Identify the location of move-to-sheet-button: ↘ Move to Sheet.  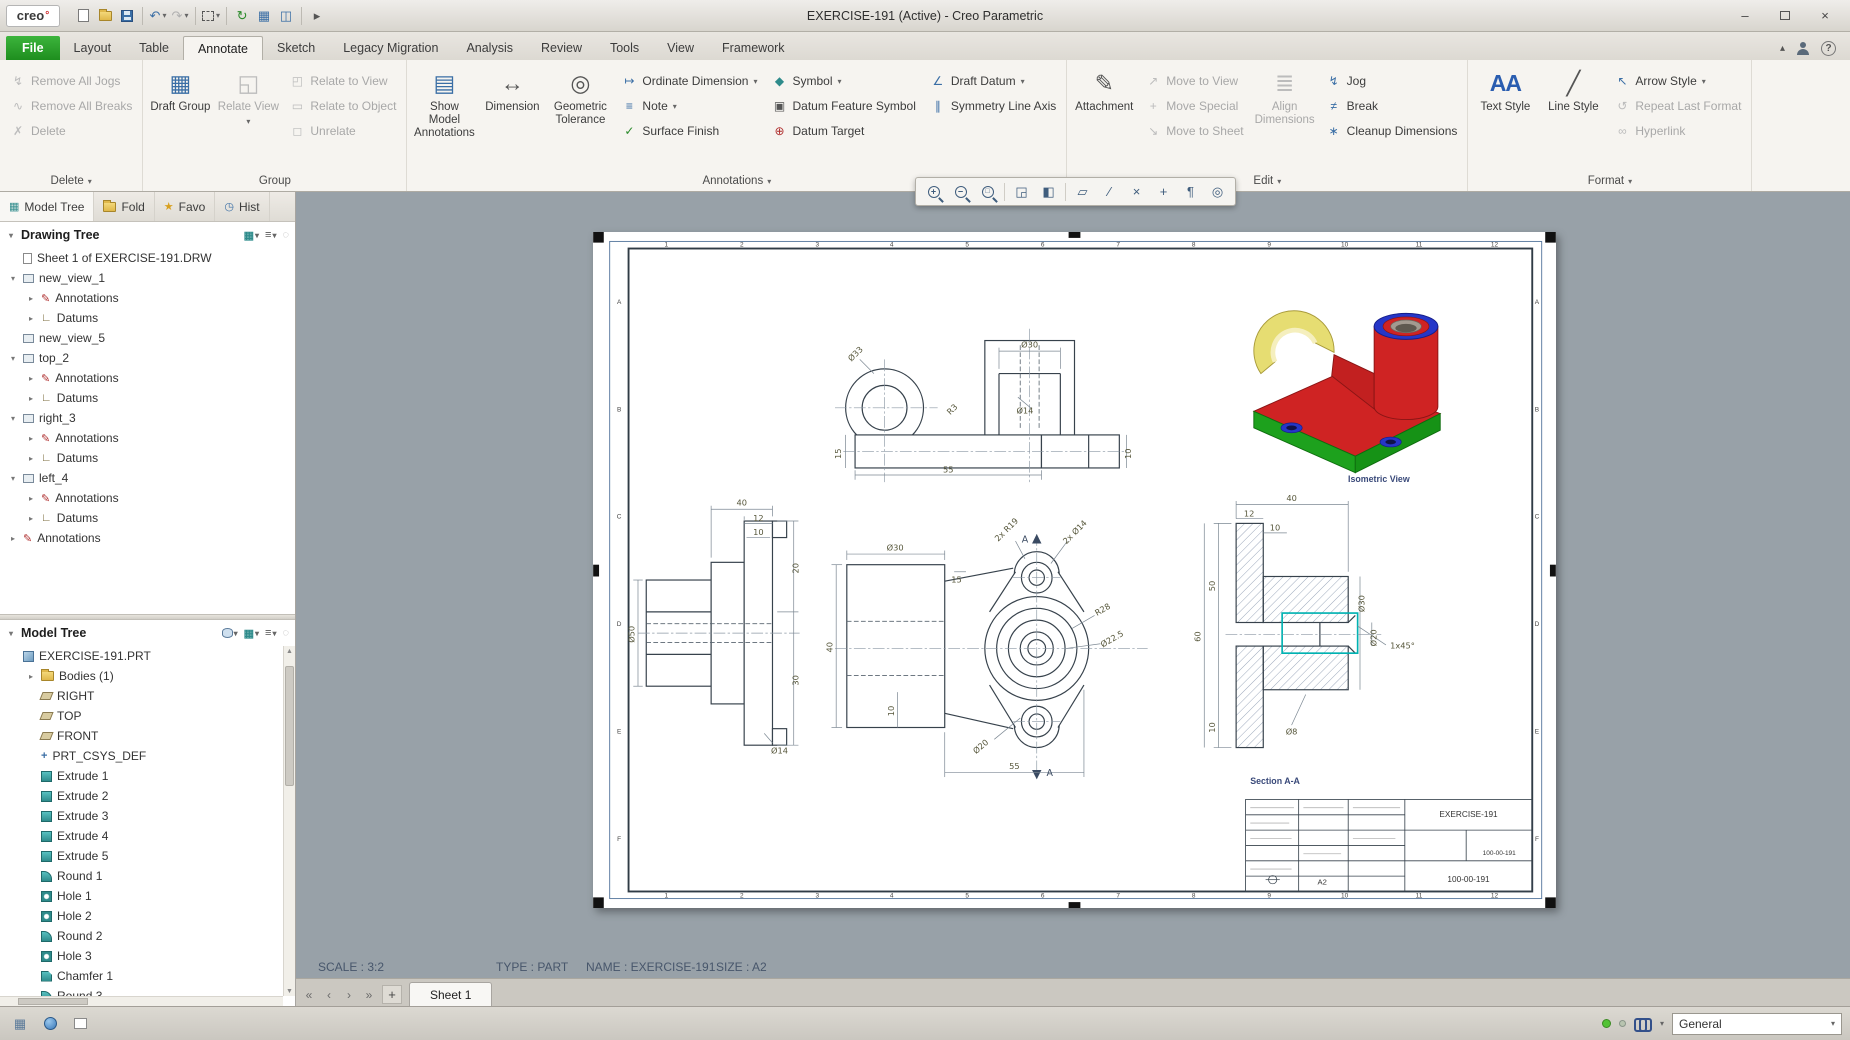
(1194, 131).